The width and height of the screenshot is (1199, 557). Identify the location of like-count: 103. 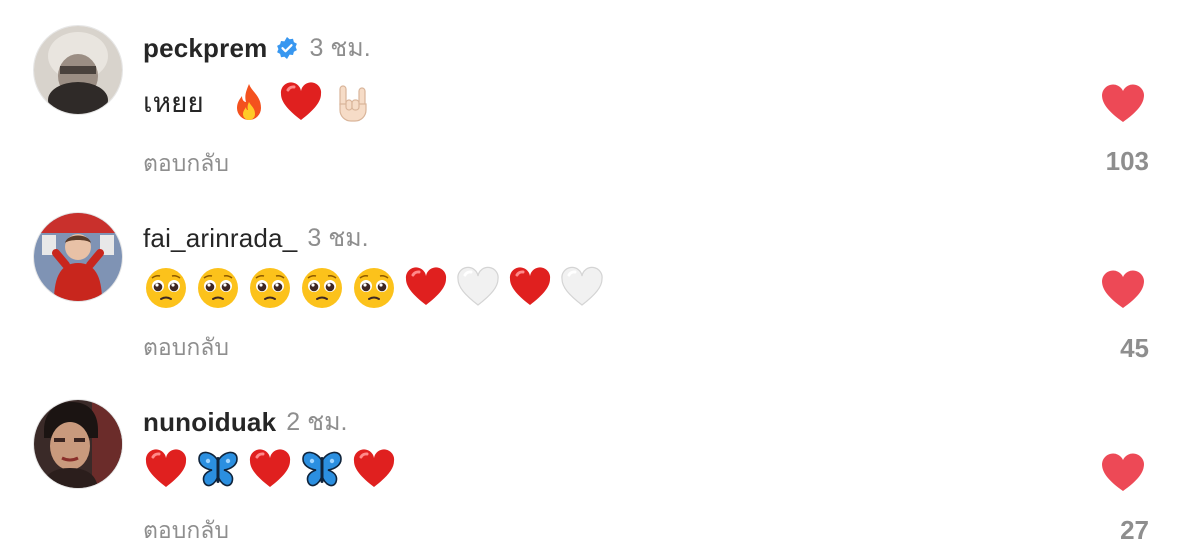
(1127, 161).